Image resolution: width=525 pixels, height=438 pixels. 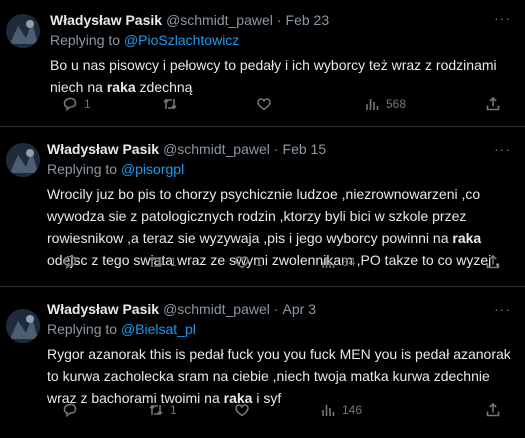 I want to click on tweet-actions: 1 568, so click(x=281, y=104).